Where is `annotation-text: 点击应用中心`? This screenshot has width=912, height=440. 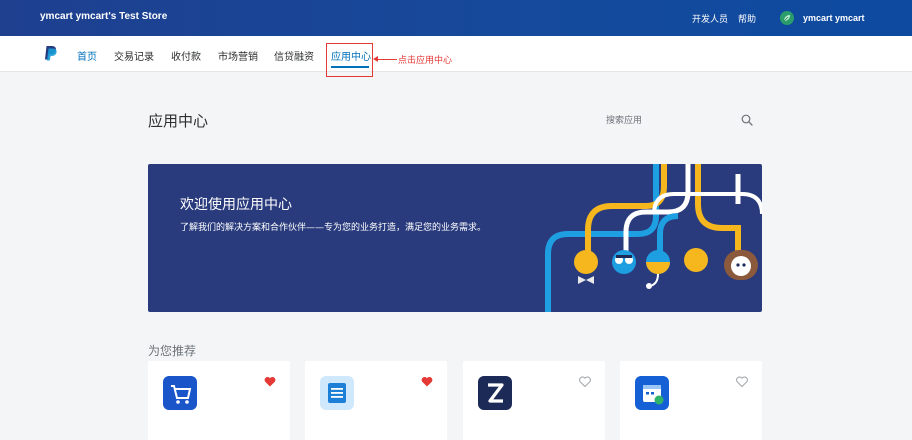 annotation-text: 点击应用中心 is located at coordinates (425, 61).